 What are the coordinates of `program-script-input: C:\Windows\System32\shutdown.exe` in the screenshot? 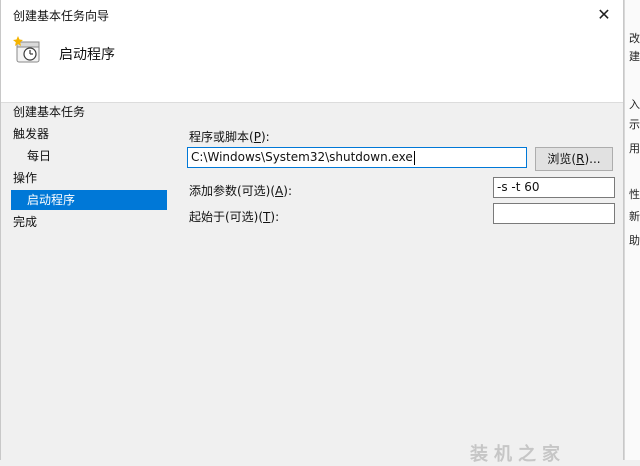 It's located at (357, 157).